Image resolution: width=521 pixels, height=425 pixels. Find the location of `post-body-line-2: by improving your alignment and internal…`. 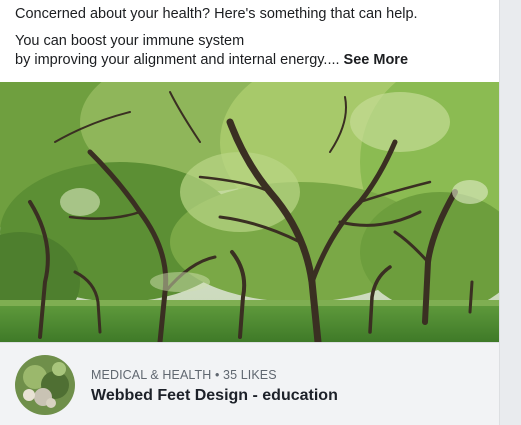

post-body-line-2: by improving your alignment and internal… is located at coordinates (250, 60).